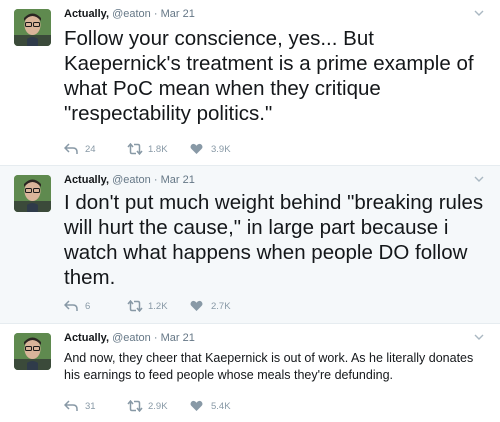 Image resolution: width=500 pixels, height=422 pixels. I want to click on reply-count: 24, so click(90, 149).